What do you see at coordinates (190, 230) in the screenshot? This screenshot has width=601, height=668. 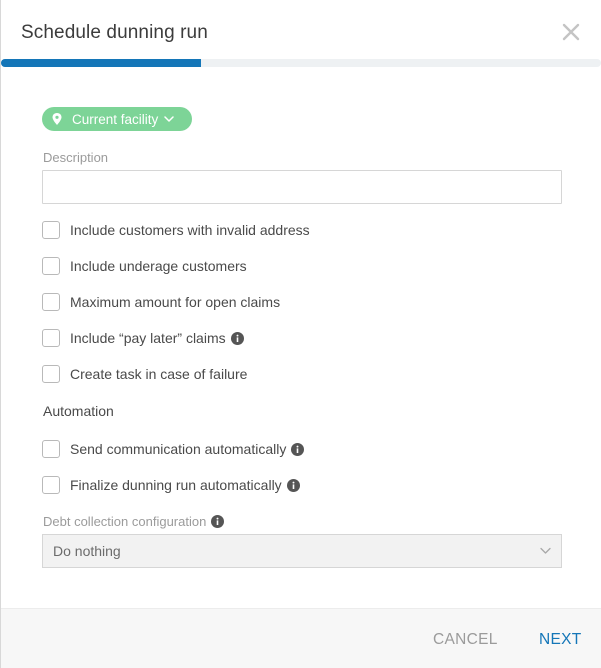 I see `option-label: Include customers with invalid address` at bounding box center [190, 230].